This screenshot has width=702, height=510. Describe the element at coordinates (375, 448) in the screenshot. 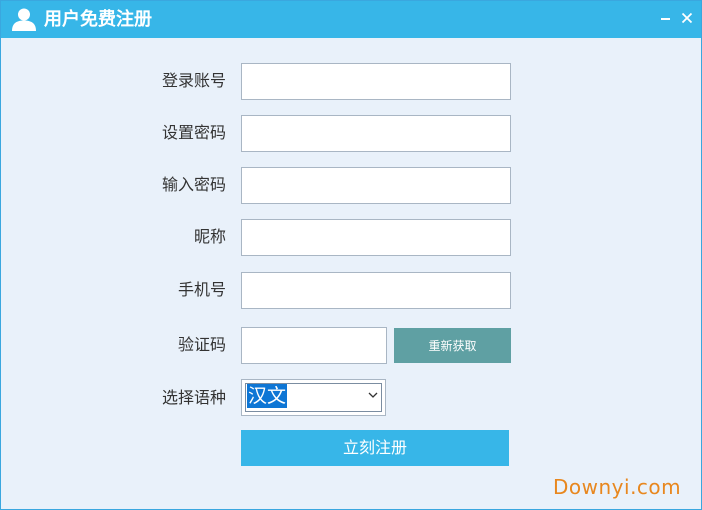

I see `register-button: 立刻注册` at that location.